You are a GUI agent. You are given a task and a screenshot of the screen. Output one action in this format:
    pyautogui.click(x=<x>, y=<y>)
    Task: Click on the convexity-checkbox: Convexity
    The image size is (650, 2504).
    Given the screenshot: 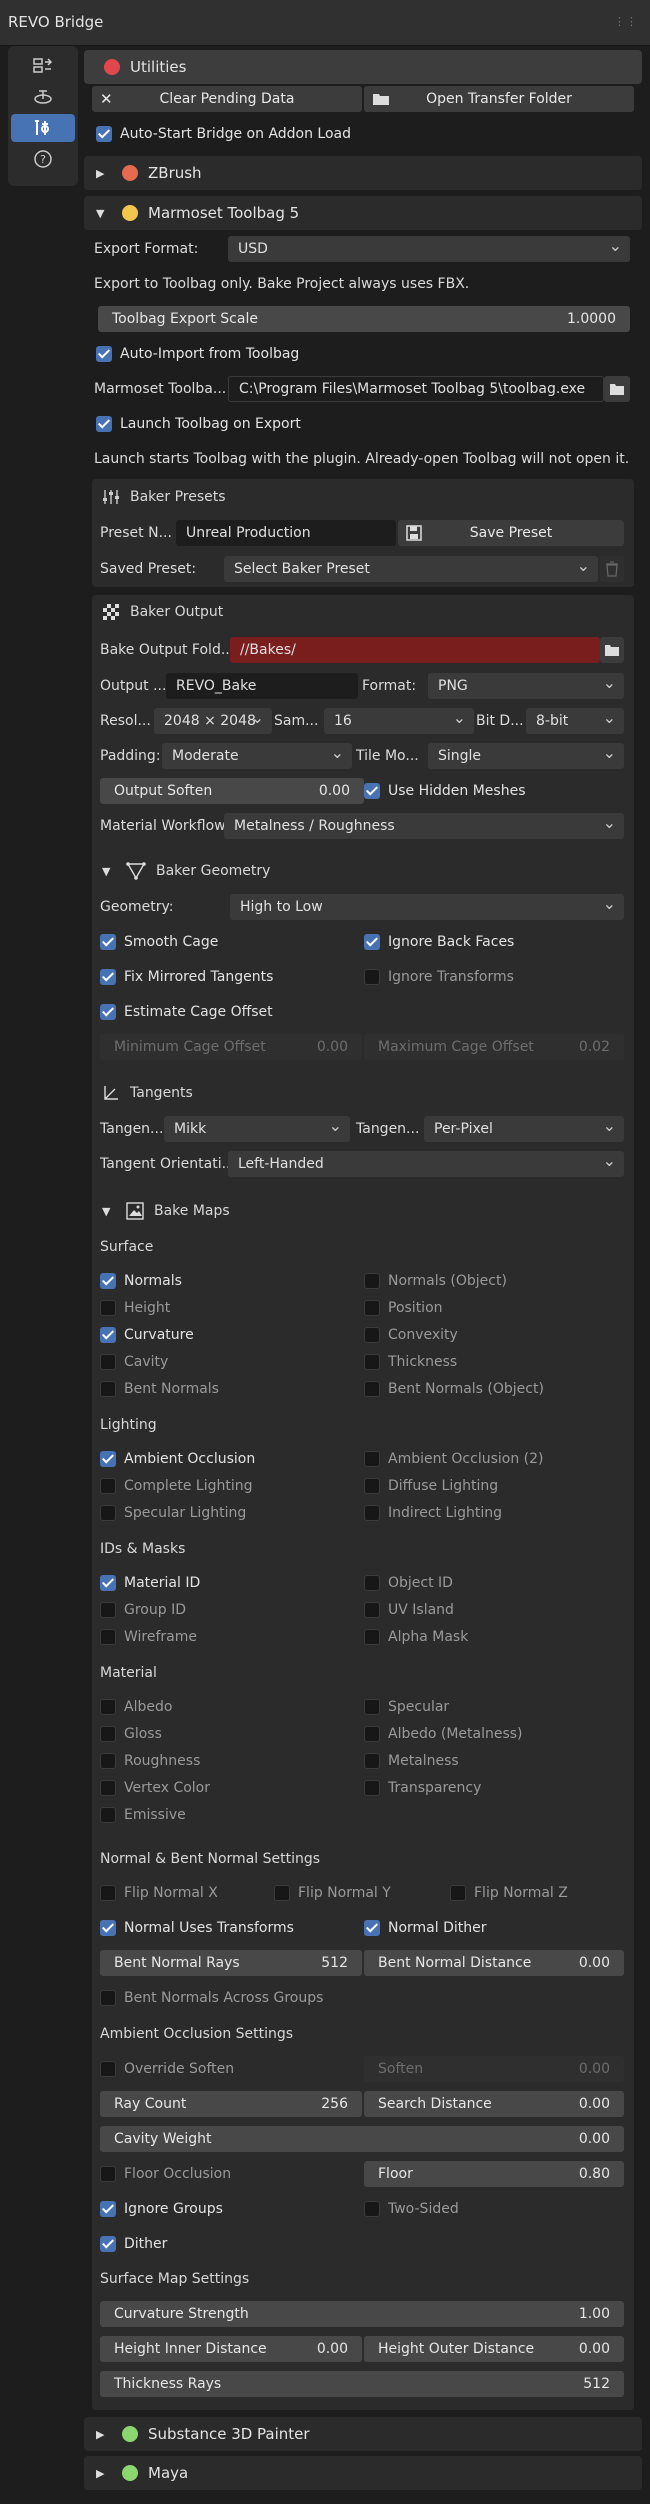 What is the action you would take?
    pyautogui.click(x=411, y=1335)
    